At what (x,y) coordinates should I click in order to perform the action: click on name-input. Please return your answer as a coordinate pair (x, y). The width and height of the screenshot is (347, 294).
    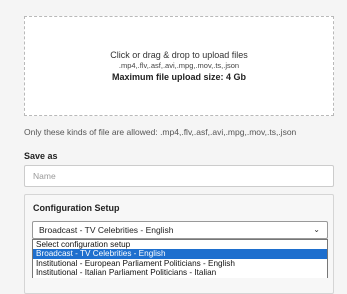
    Looking at the image, I should click on (179, 176).